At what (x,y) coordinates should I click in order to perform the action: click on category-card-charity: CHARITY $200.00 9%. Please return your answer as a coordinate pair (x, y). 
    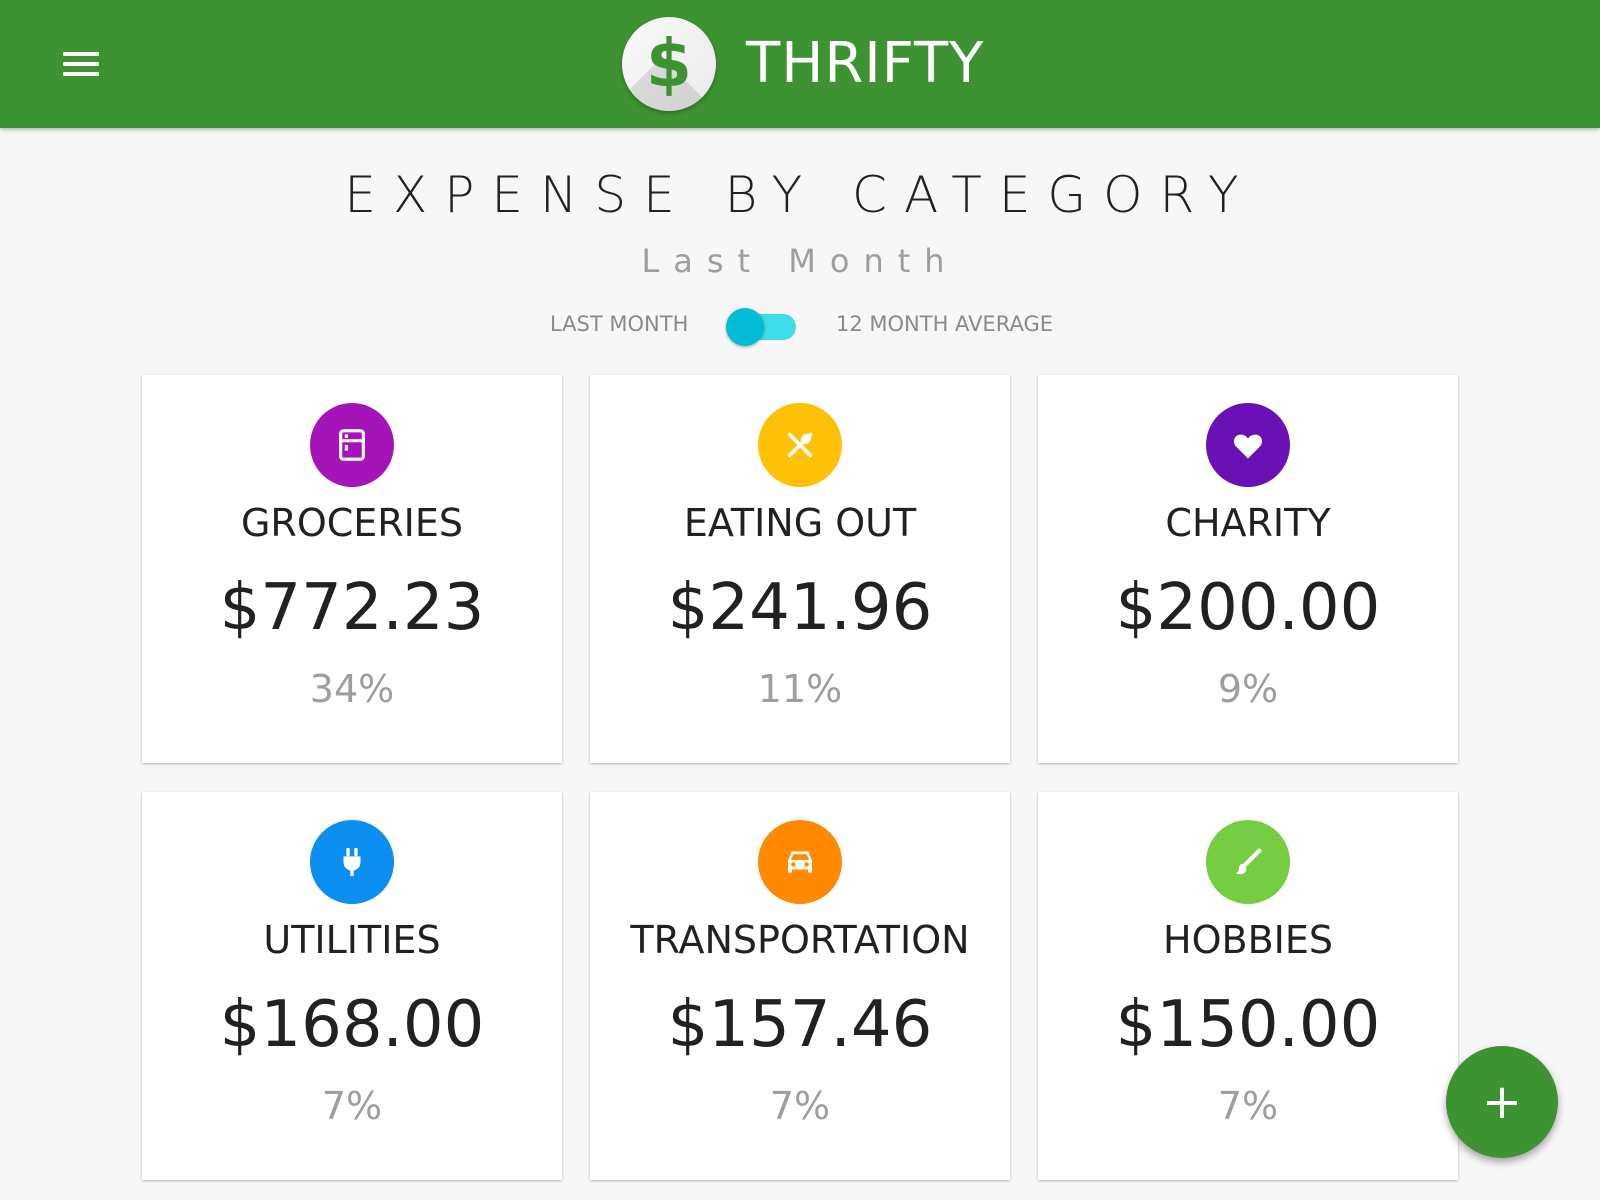
    Looking at the image, I should click on (1248, 569).